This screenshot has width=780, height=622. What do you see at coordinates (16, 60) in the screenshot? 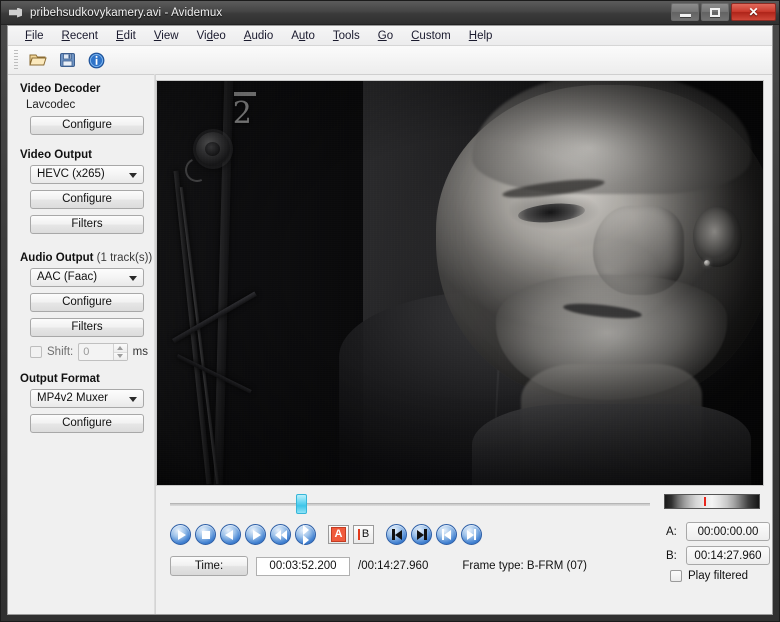
I see `toolbar-grip` at bounding box center [16, 60].